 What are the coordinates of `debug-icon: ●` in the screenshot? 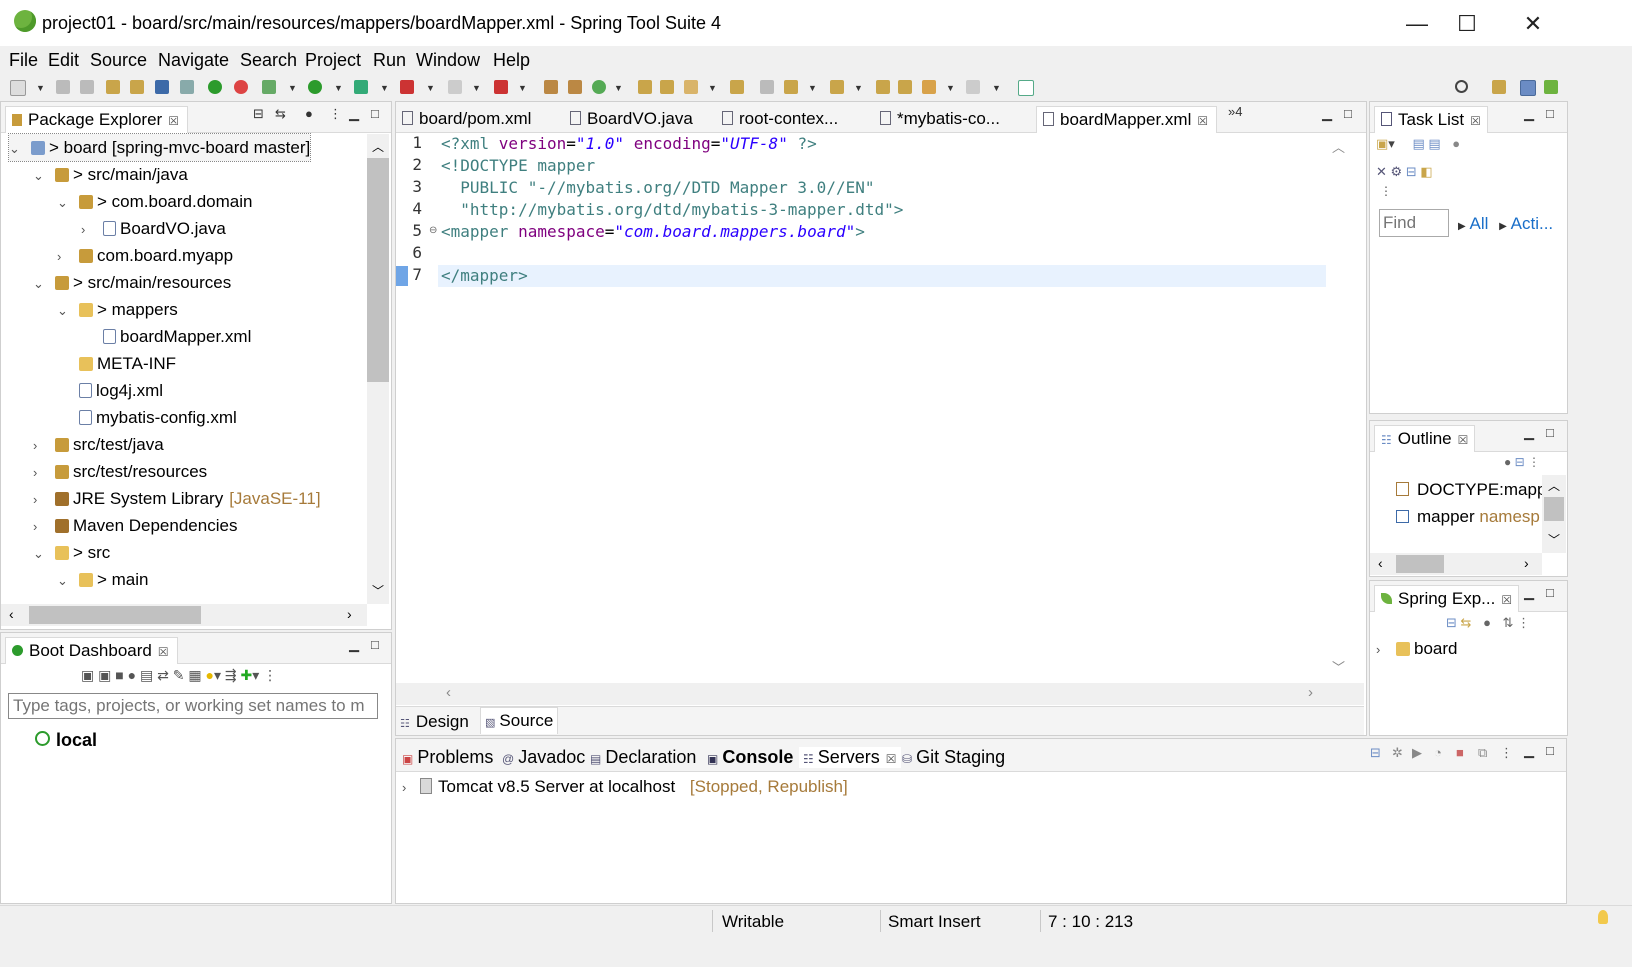 It's located at (132, 675).